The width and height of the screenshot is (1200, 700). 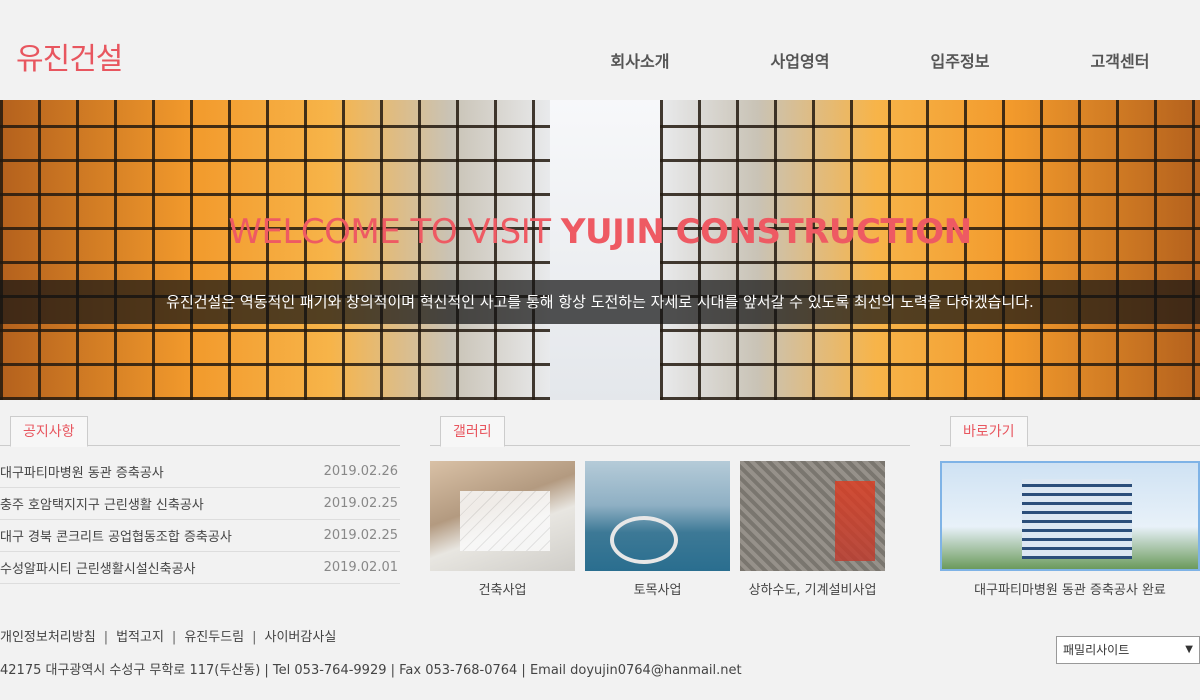 I want to click on shortcut-caption: 대구파티마병원 동관 증축공사 완료, so click(x=1070, y=590).